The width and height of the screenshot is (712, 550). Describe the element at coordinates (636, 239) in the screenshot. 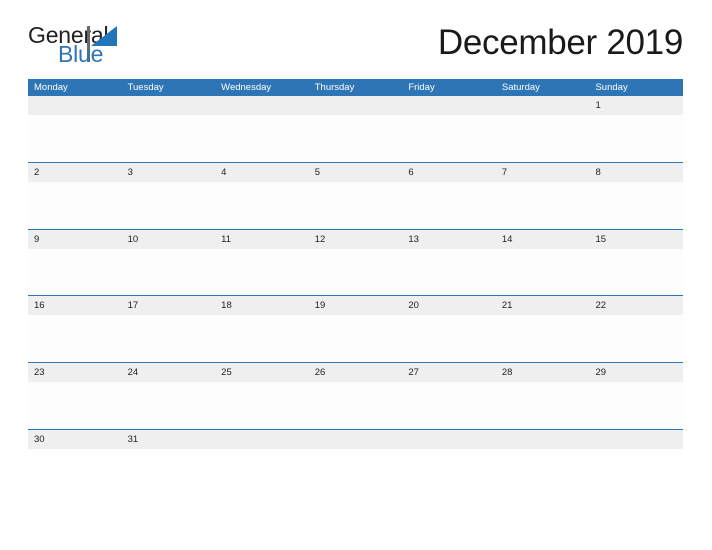

I see `day-cell: 15` at that location.